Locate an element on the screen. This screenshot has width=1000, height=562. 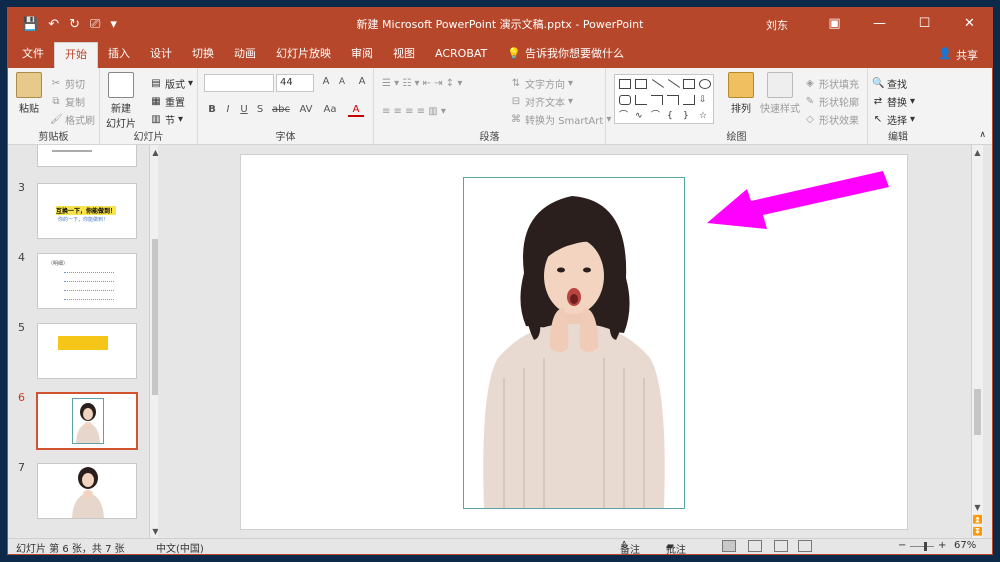
thumbnail-scrollbar: ▲ ▼ is located at coordinates (153, 342).